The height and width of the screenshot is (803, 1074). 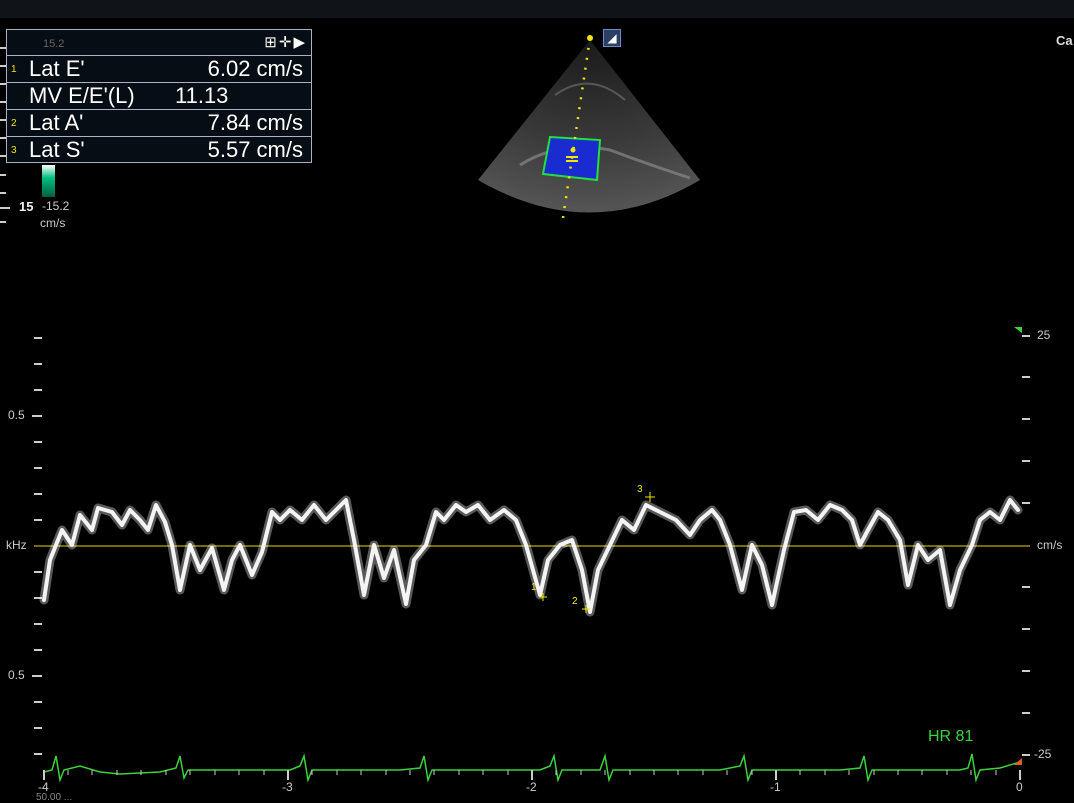 What do you see at coordinates (159, 150) in the screenshot?
I see `measurement-row: 3 Lat S' 5.57 cm/s` at bounding box center [159, 150].